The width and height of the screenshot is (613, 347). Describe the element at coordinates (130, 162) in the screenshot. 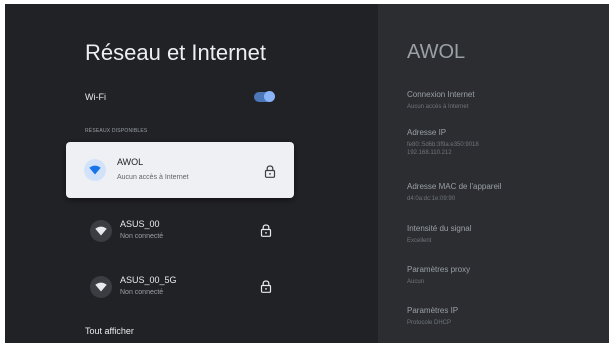

I see `network-name: AWOL` at that location.